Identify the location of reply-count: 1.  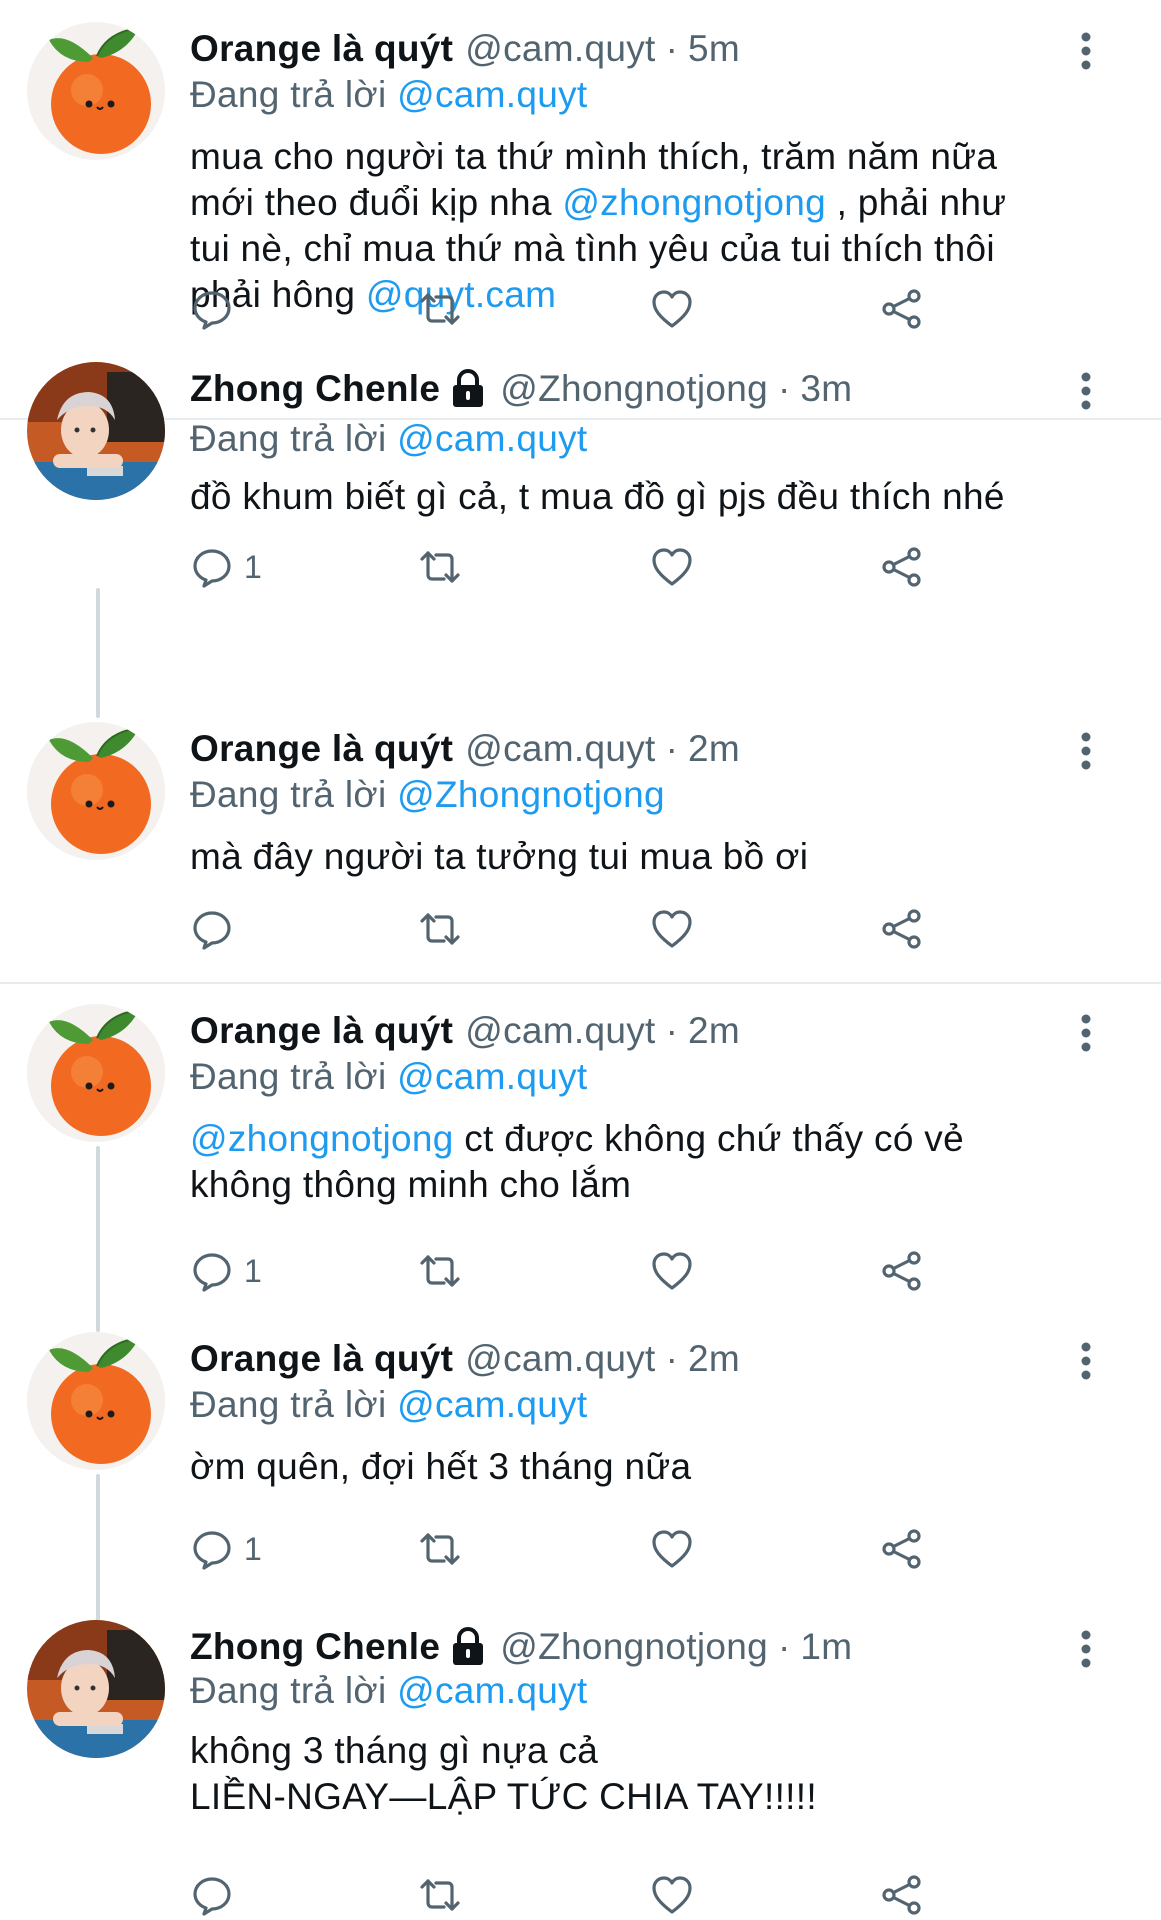
(253, 566).